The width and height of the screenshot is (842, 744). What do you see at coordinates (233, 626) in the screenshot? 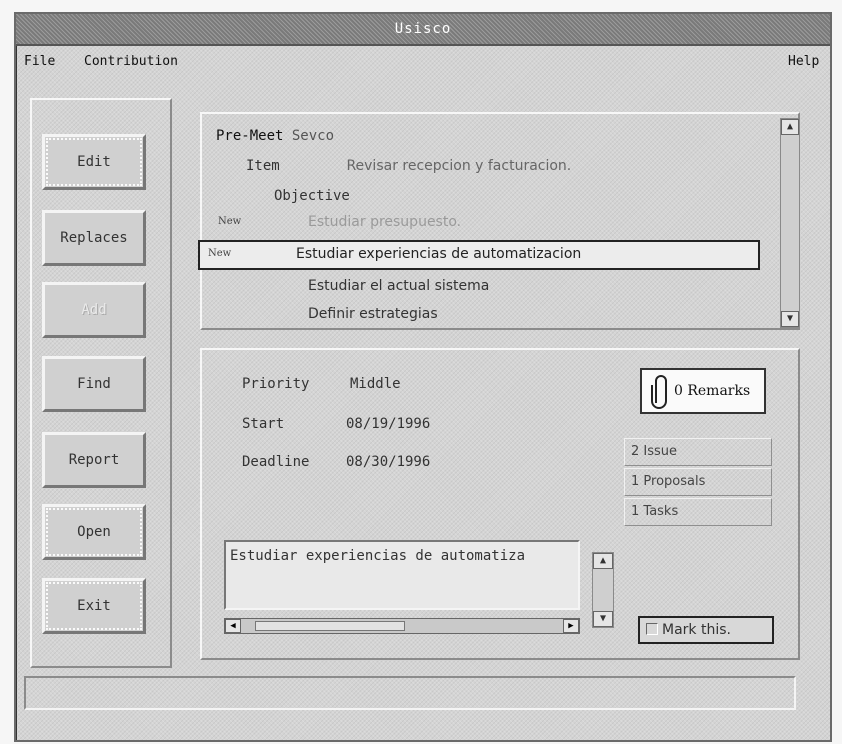
I see `left-arrow-icon: ◀` at bounding box center [233, 626].